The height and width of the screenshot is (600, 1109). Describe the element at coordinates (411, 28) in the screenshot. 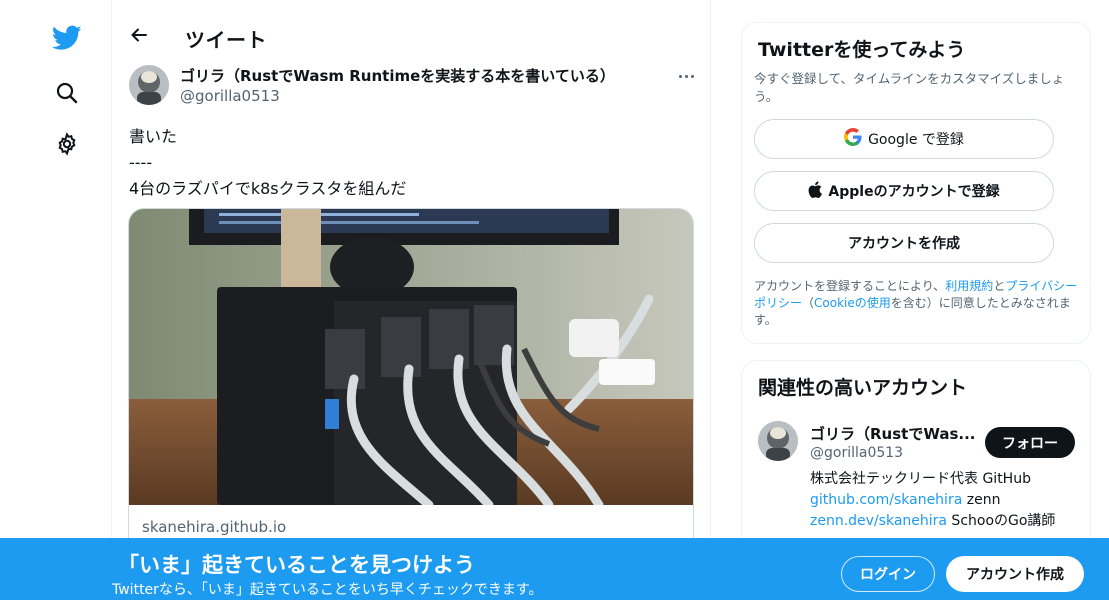

I see `tweet-header: ツイート` at that location.